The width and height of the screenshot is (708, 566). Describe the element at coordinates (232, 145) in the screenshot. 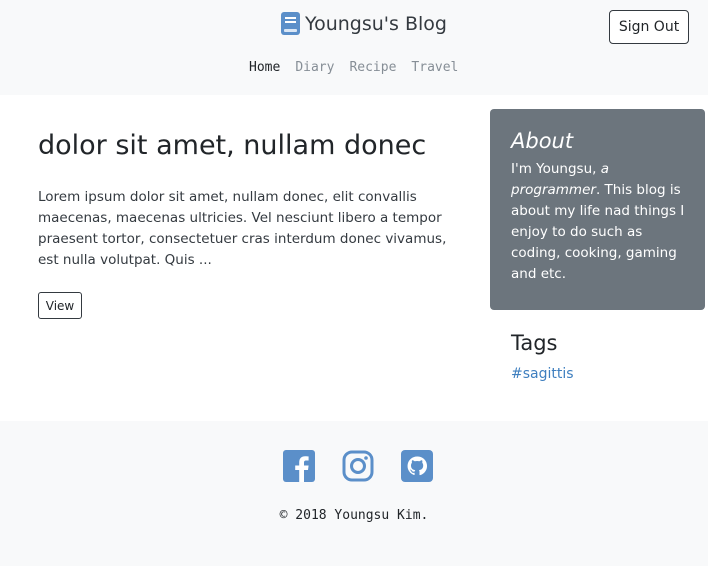

I see `post-title: dolor sit amet, nullam donec` at that location.